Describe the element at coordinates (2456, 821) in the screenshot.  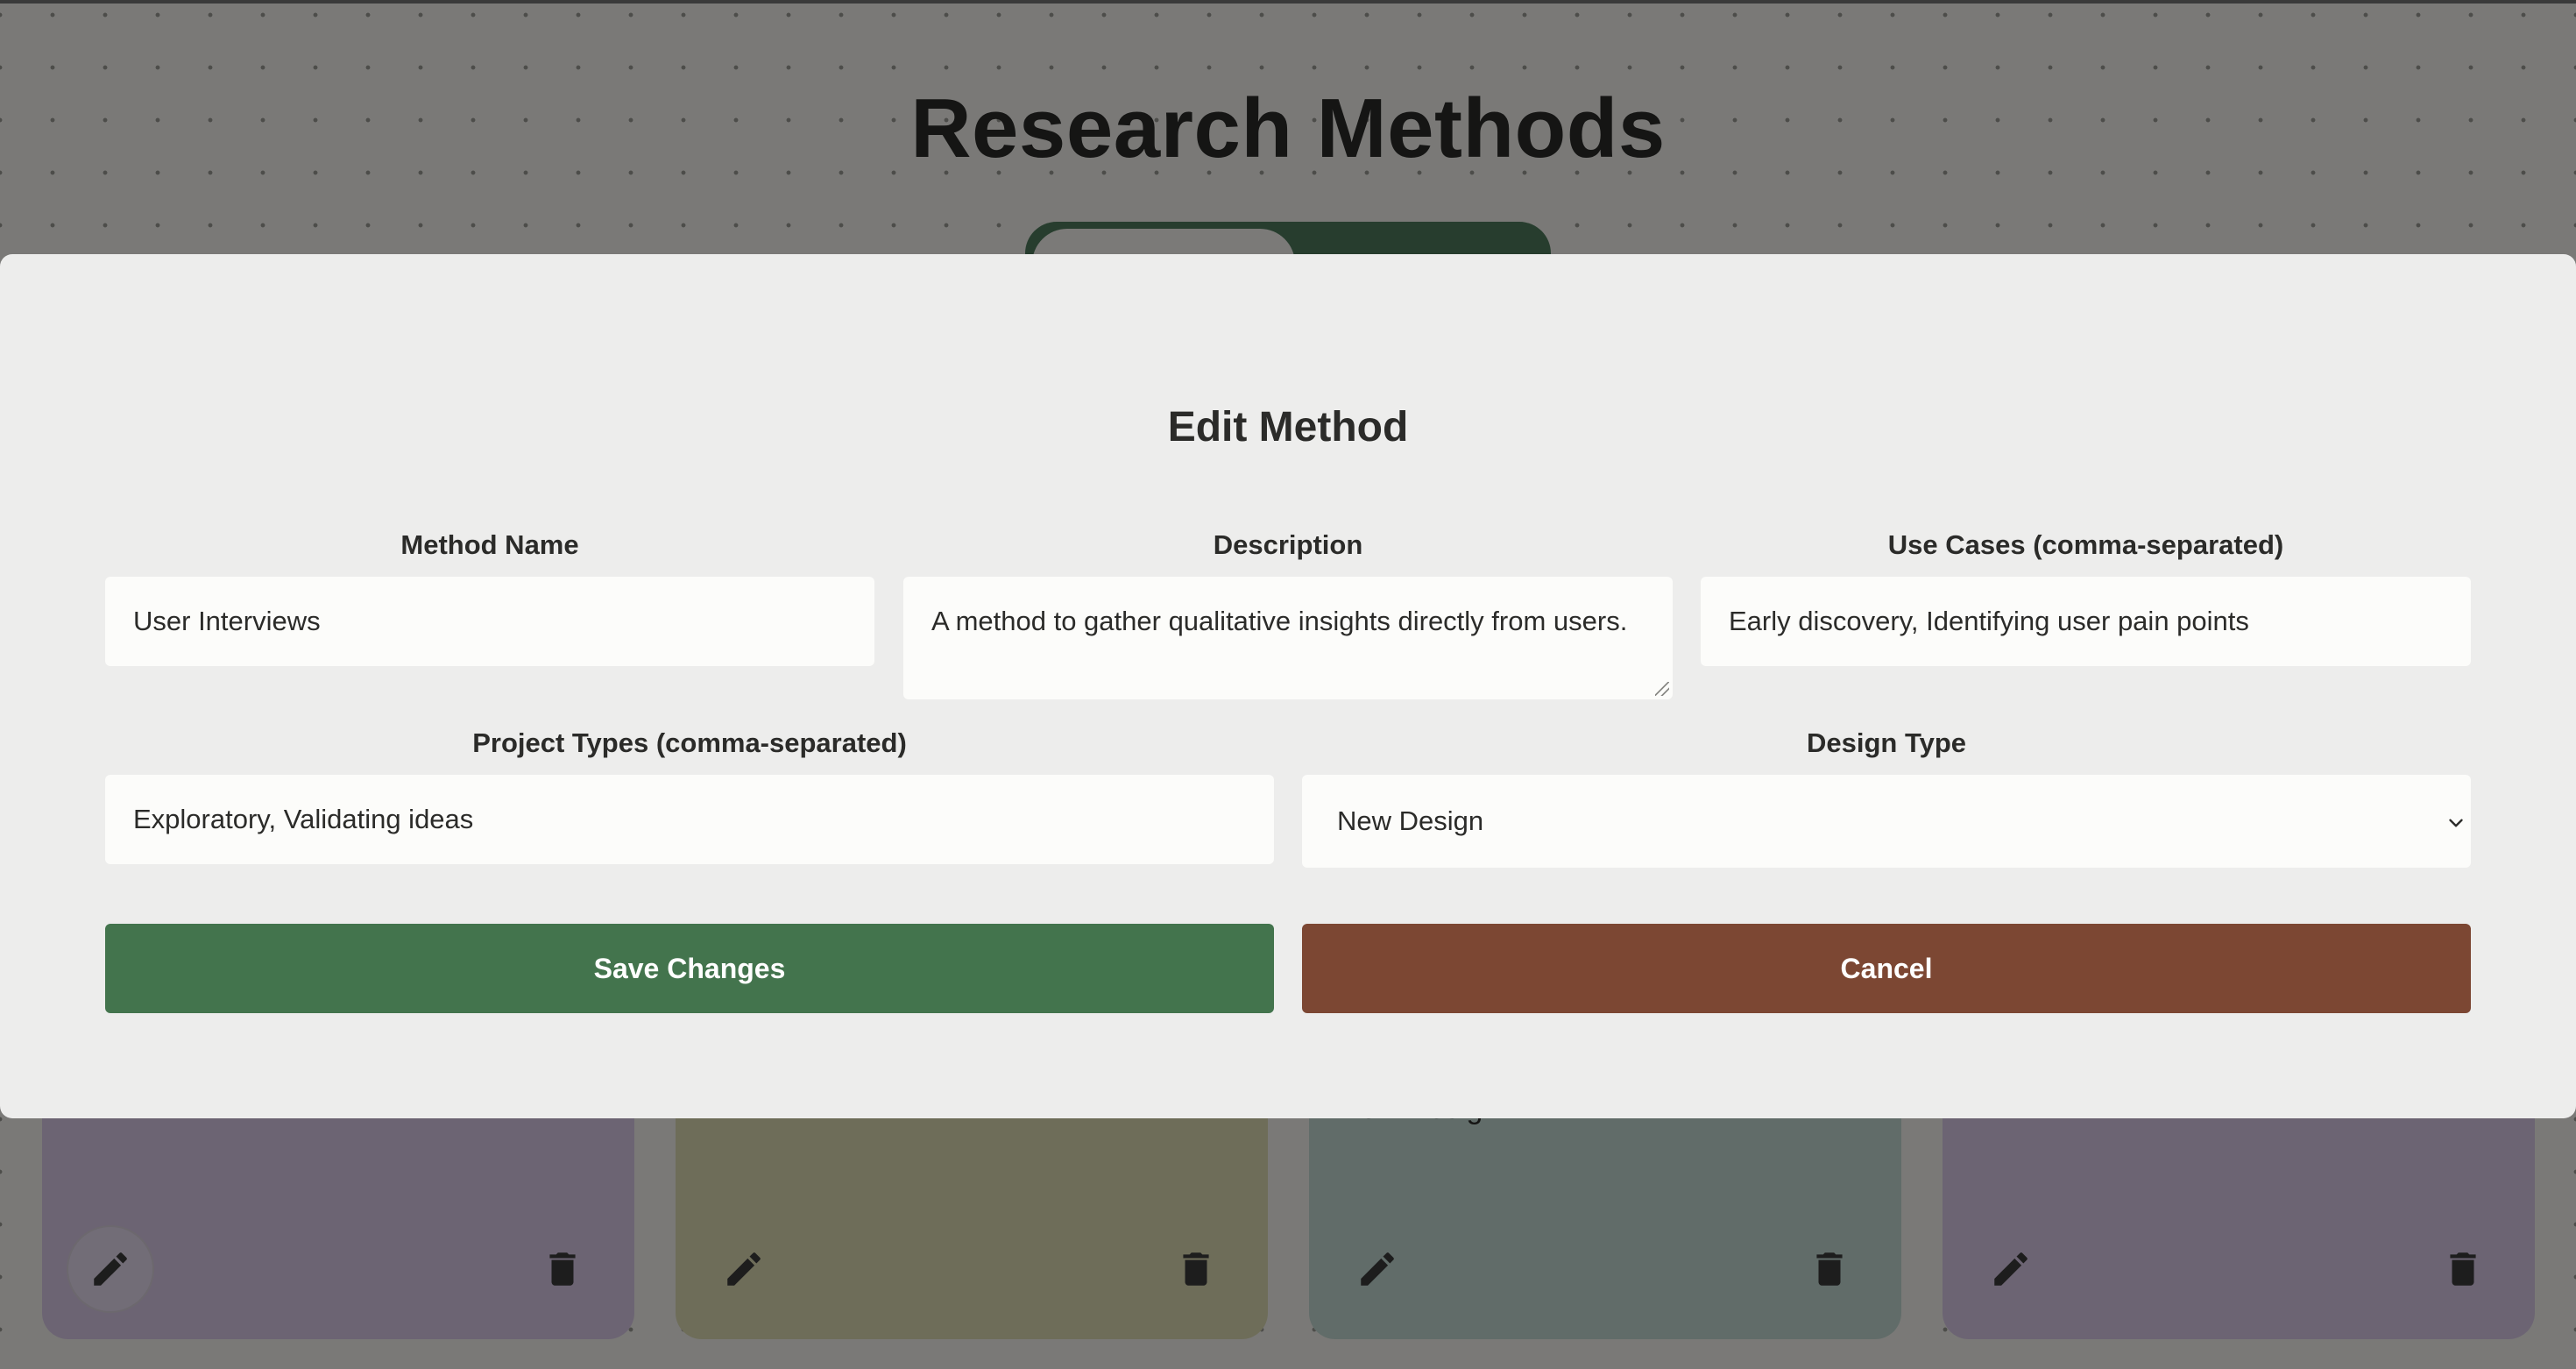
I see `chevron-down-icon` at that location.